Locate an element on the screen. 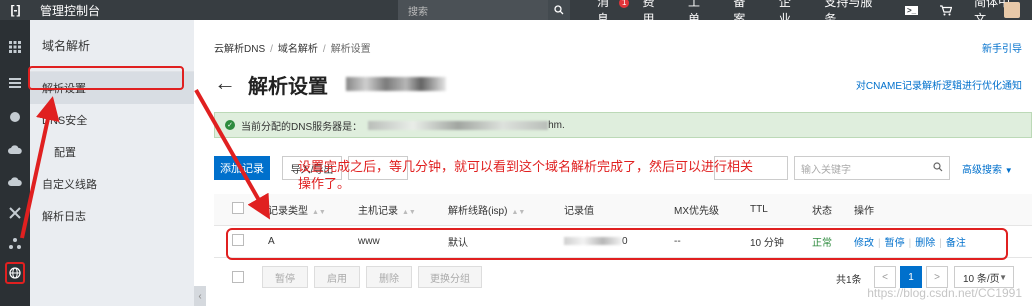 The image size is (1032, 306). annotation-text: 设置完成之后，等几分钟，就可以看到这个域名解析完成了，然后可以进行相关 操作了。 is located at coordinates (525, 175).